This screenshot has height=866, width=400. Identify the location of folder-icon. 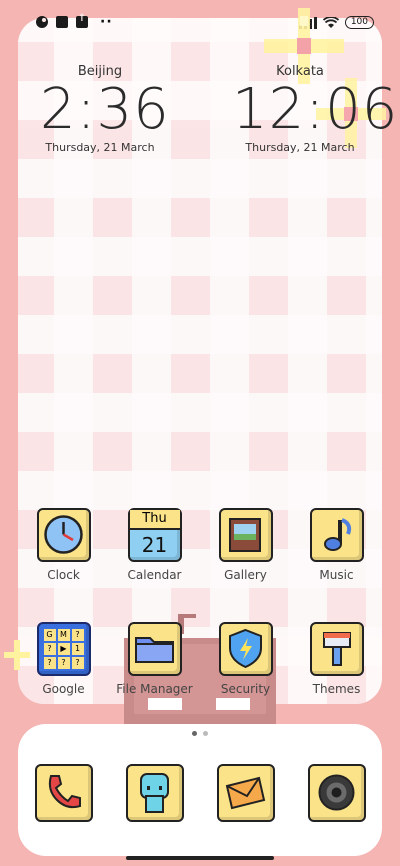
(154, 649).